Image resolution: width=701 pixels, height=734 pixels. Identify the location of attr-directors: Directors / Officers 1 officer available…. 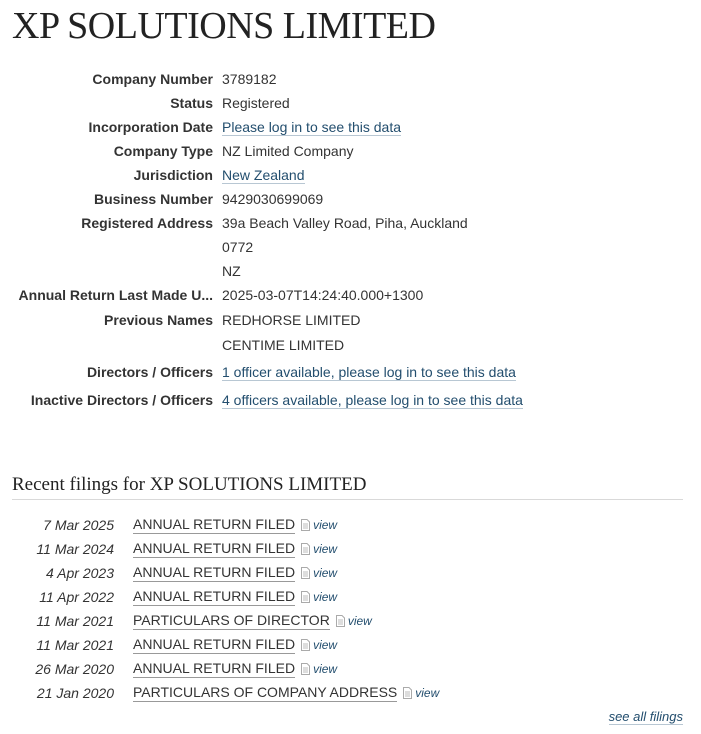
(350, 372).